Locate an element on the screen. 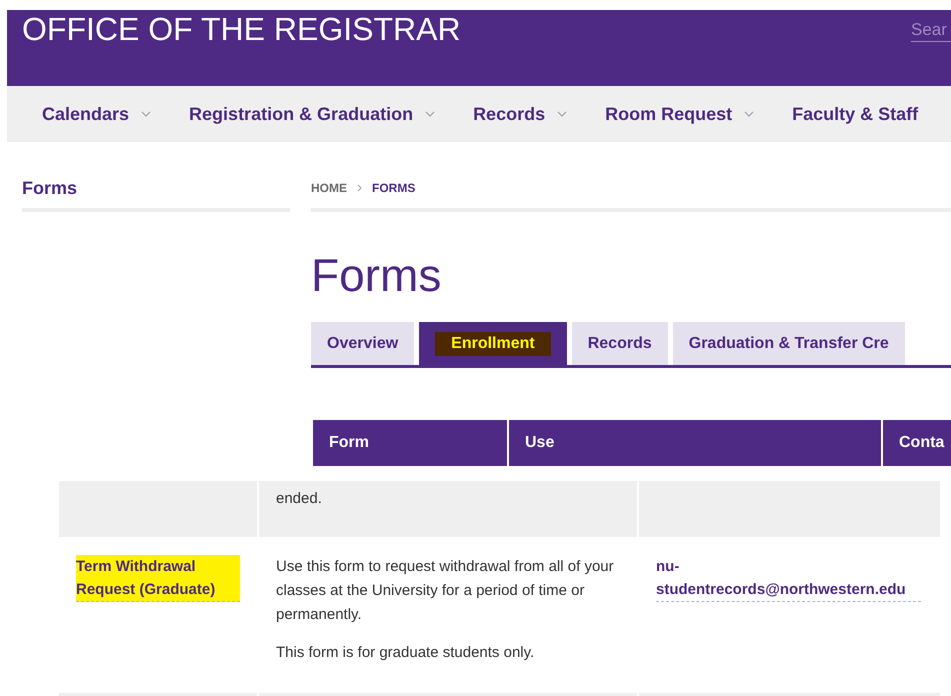  tab: Records is located at coordinates (620, 343).